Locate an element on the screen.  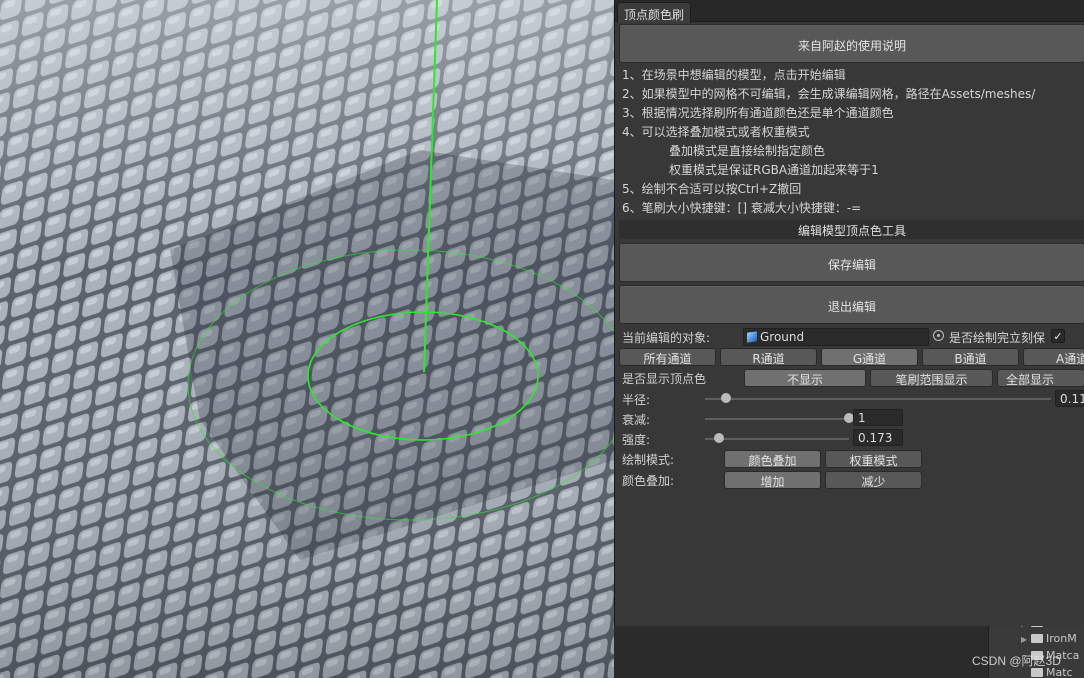
project-item: ▶ IronM is located at coordinates (1049, 640).